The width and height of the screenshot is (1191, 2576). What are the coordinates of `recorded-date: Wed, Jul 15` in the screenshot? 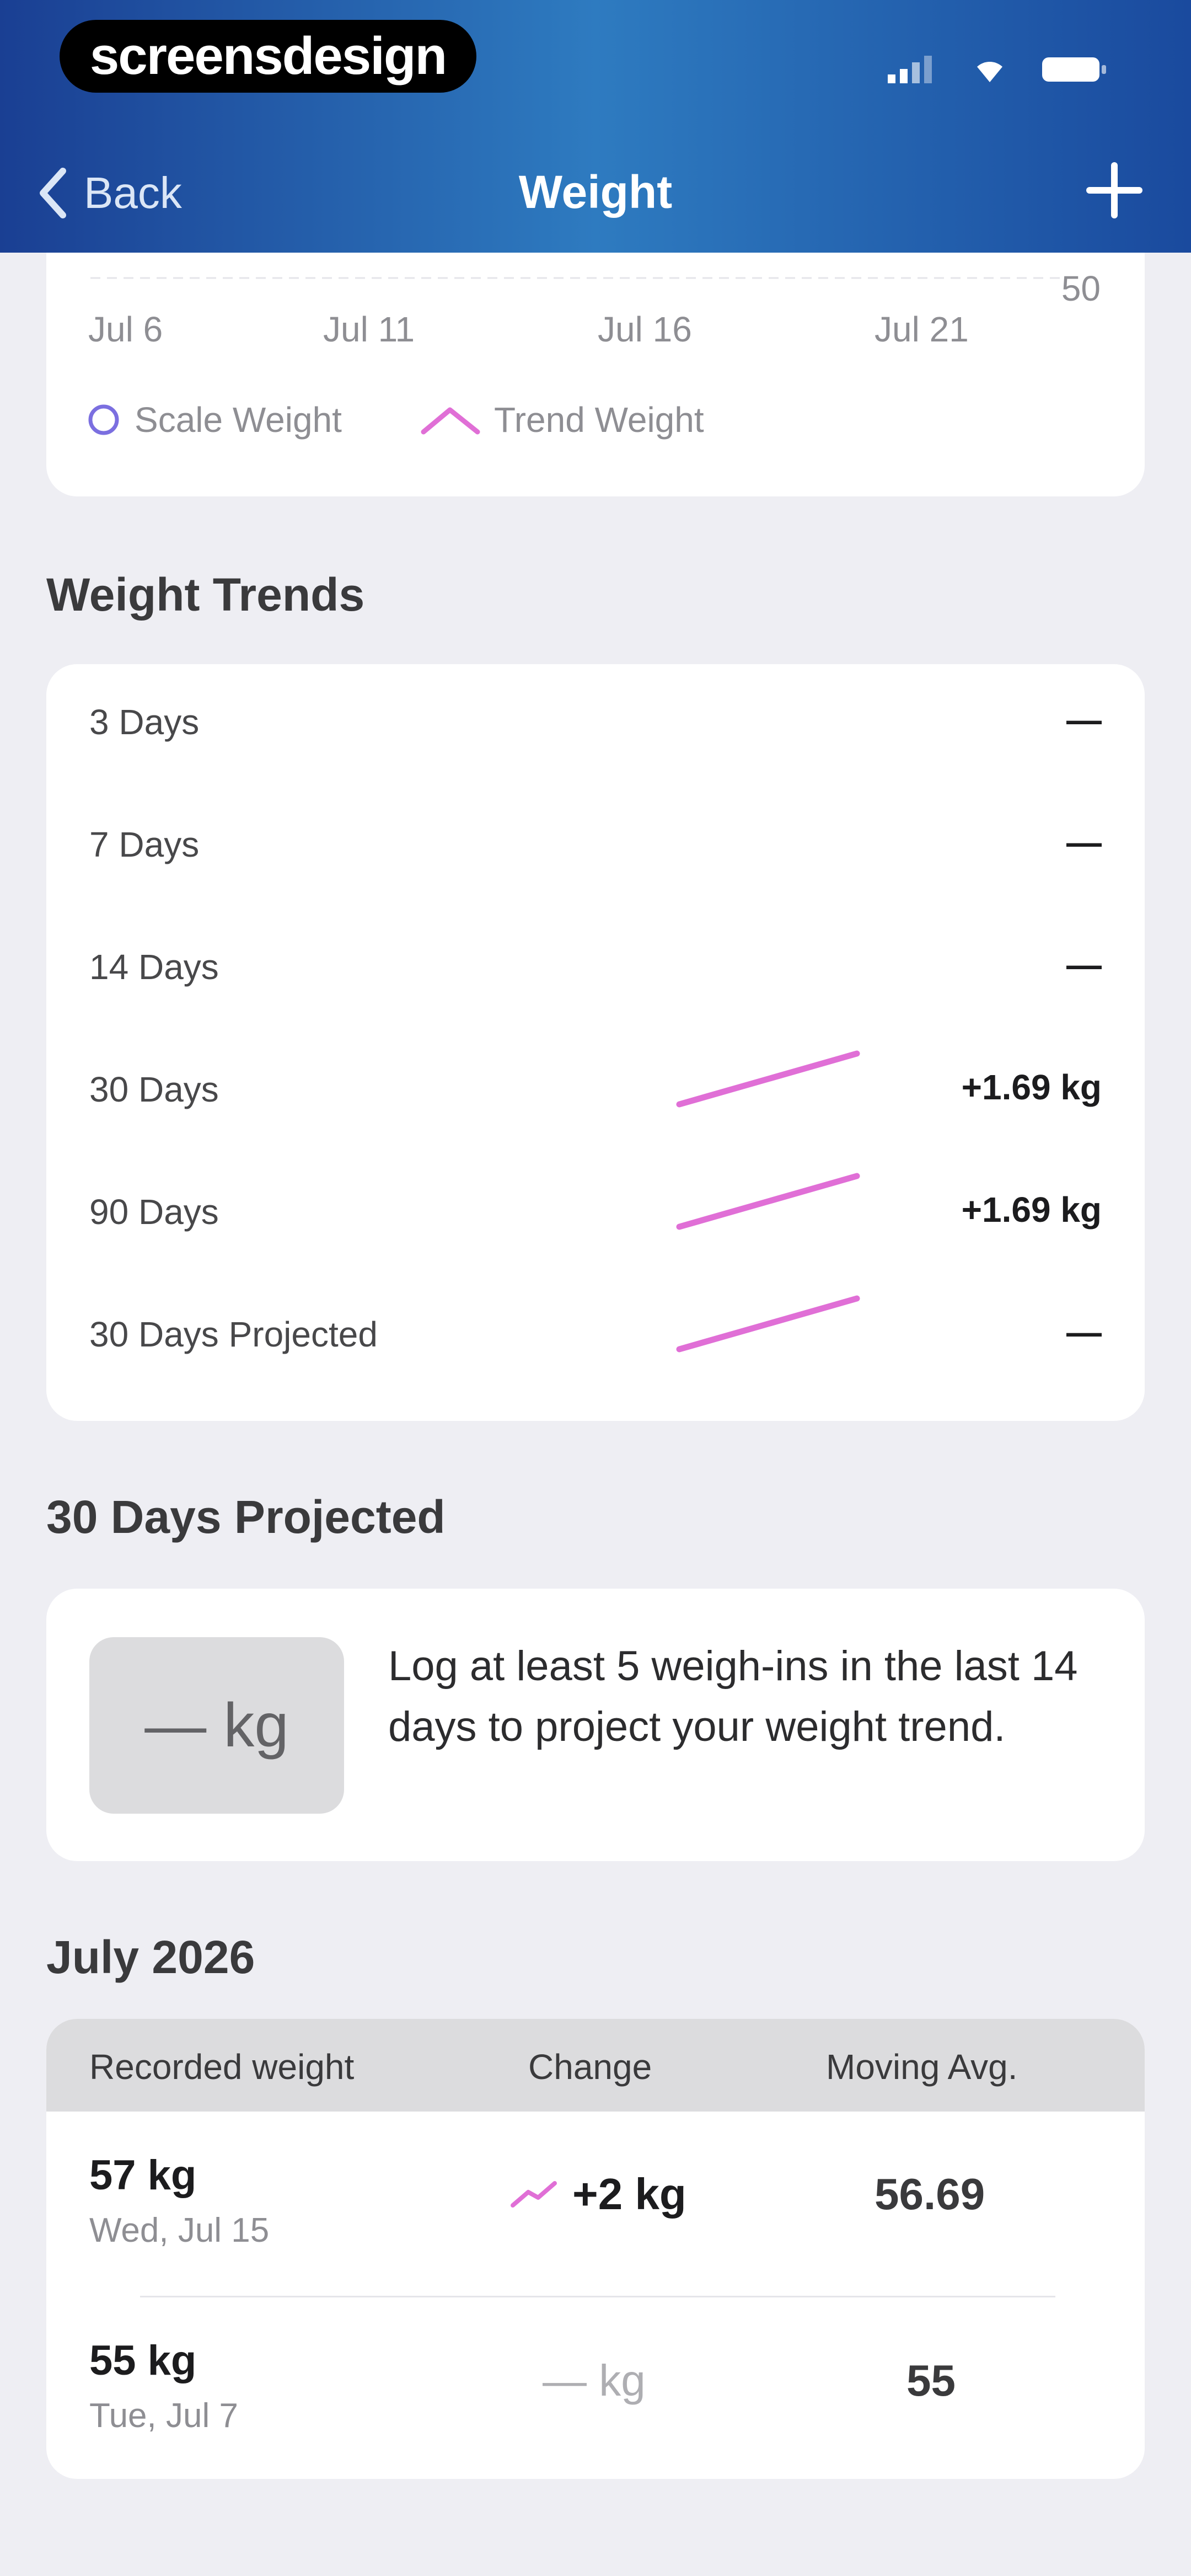 It's located at (179, 2230).